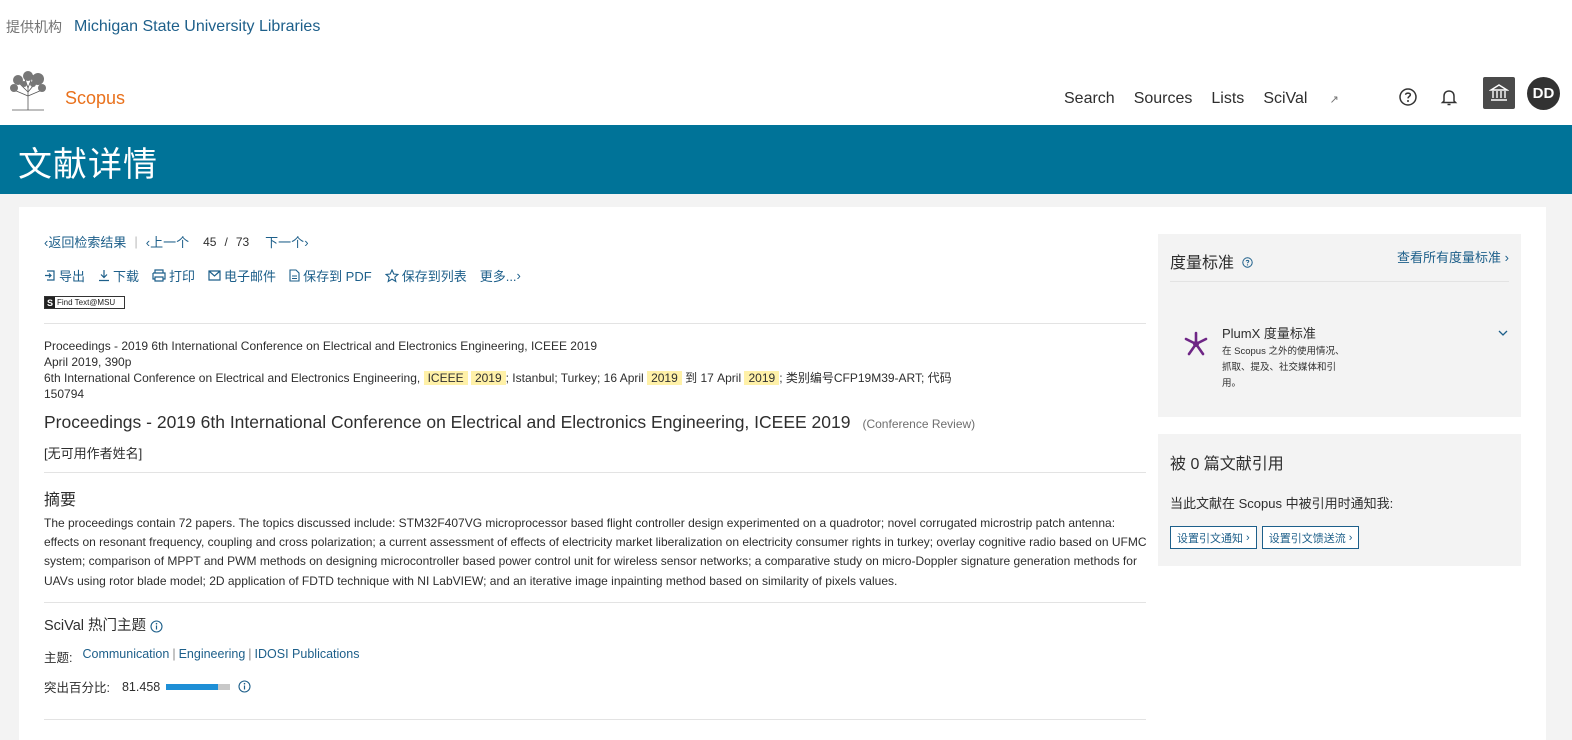 The image size is (1572, 740). I want to click on result-navigation: ‹返回检索结果 | ‹上一个 45 / 73 下一个›, so click(176, 241).